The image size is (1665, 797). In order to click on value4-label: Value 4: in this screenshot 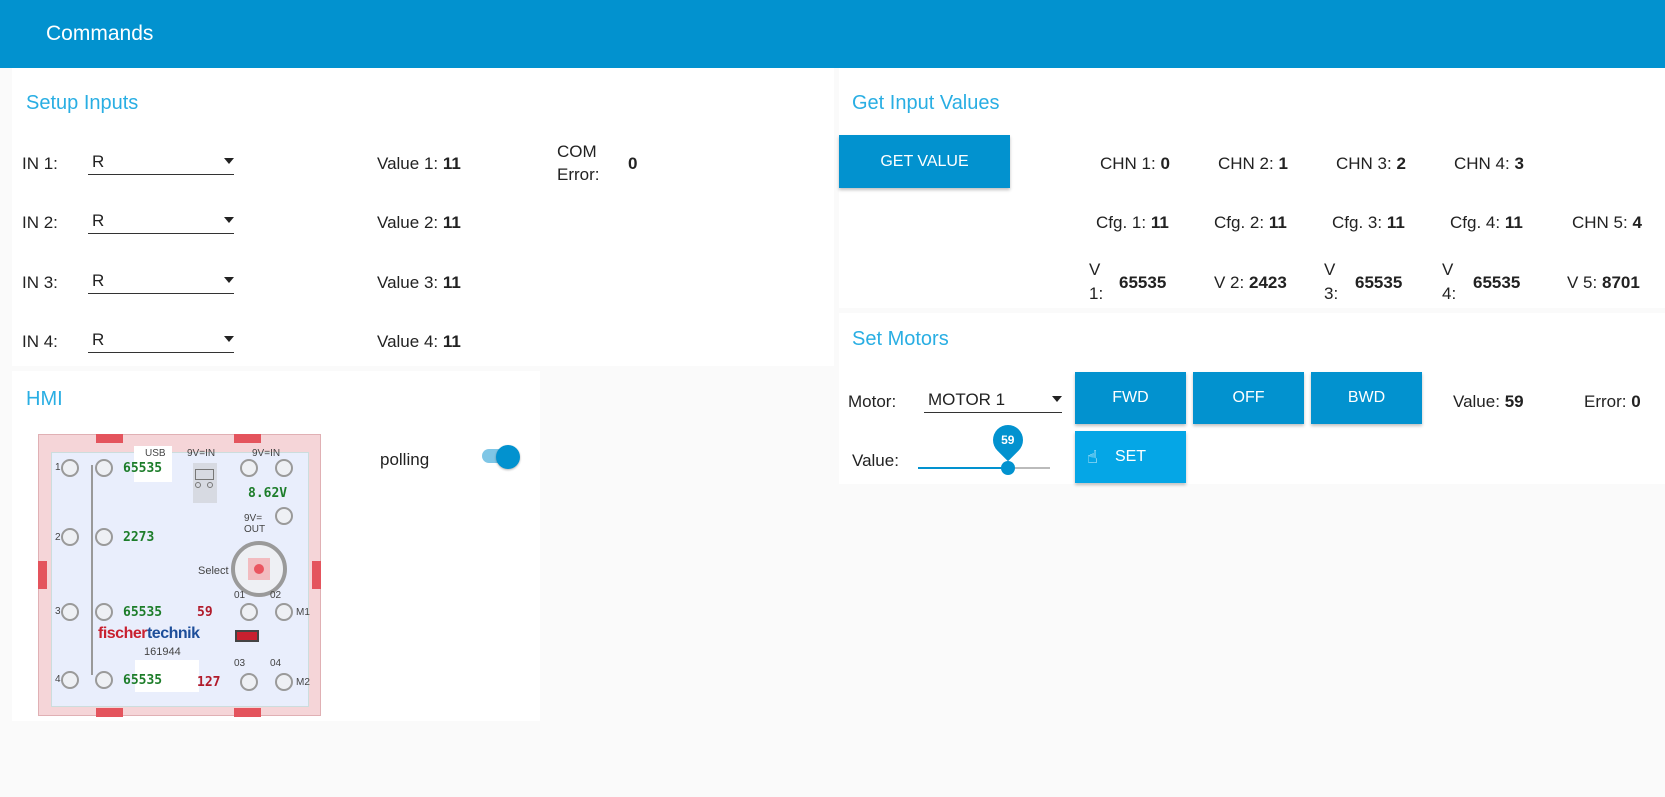, I will do `click(408, 341)`.